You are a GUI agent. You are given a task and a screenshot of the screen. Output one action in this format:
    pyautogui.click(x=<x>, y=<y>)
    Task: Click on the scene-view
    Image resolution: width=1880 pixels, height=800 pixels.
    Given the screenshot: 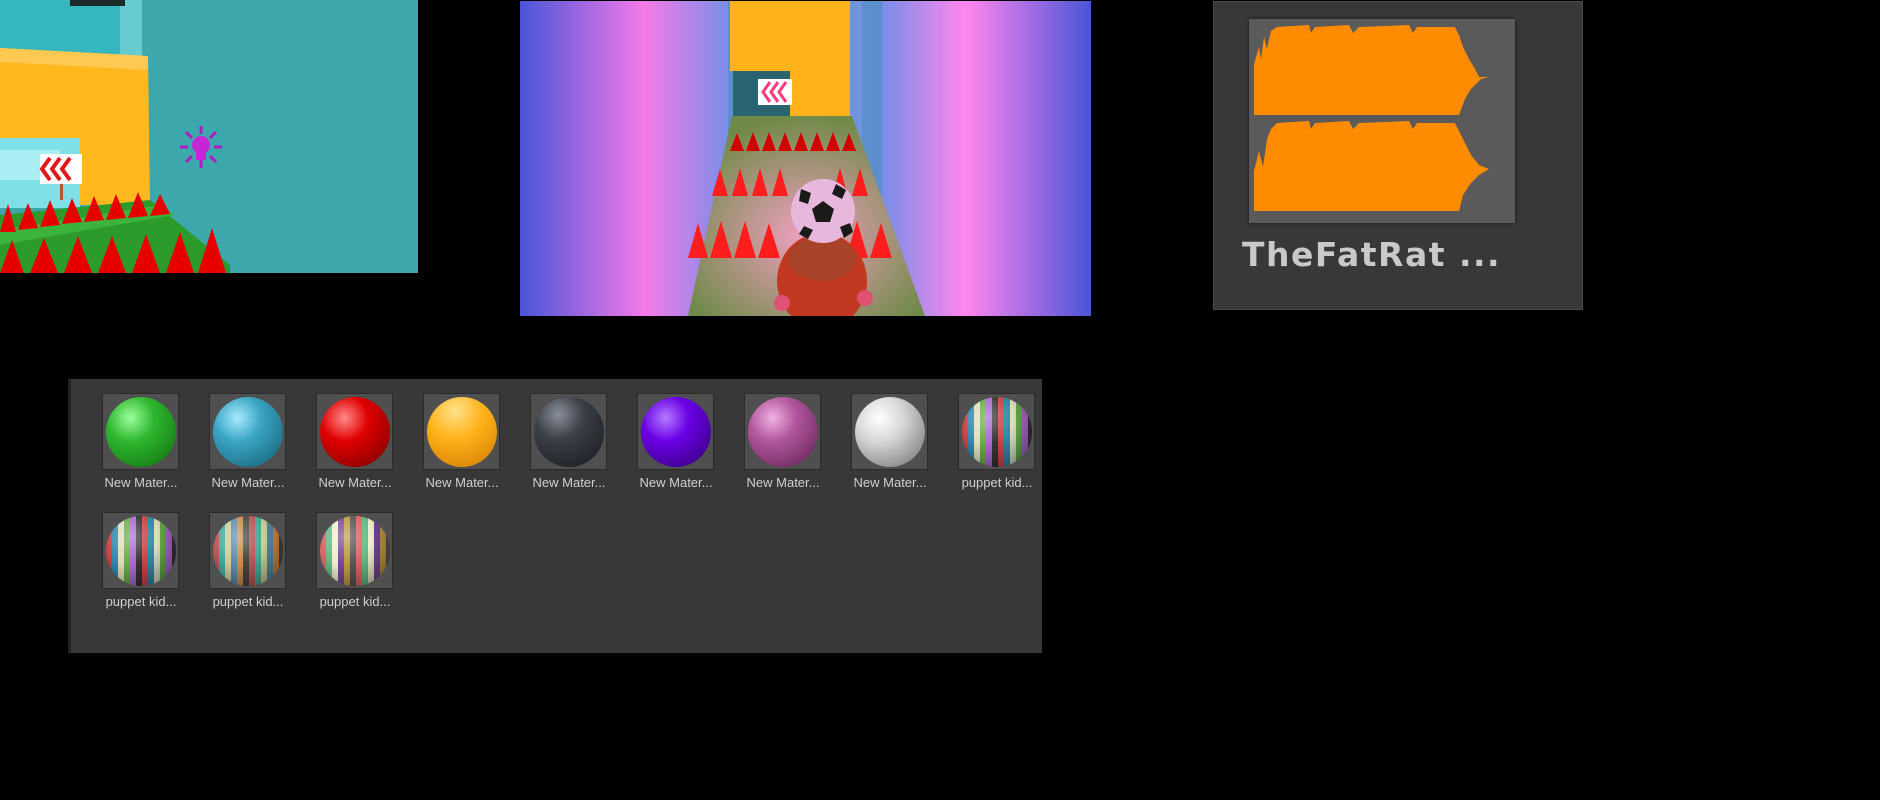 What is the action you would take?
    pyautogui.click(x=209, y=136)
    